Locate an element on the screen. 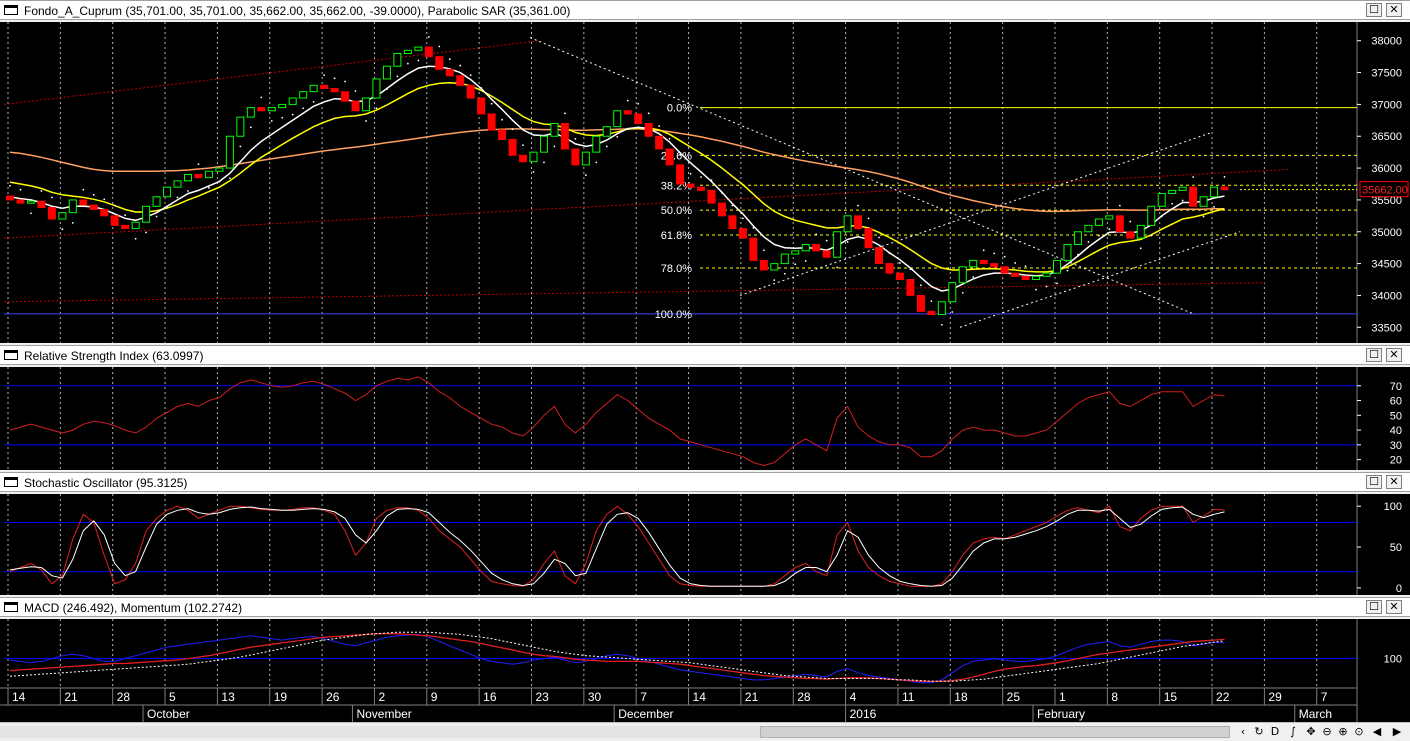  rsi-chart: 20 30 40 50 60 70 is located at coordinates (705, 418).